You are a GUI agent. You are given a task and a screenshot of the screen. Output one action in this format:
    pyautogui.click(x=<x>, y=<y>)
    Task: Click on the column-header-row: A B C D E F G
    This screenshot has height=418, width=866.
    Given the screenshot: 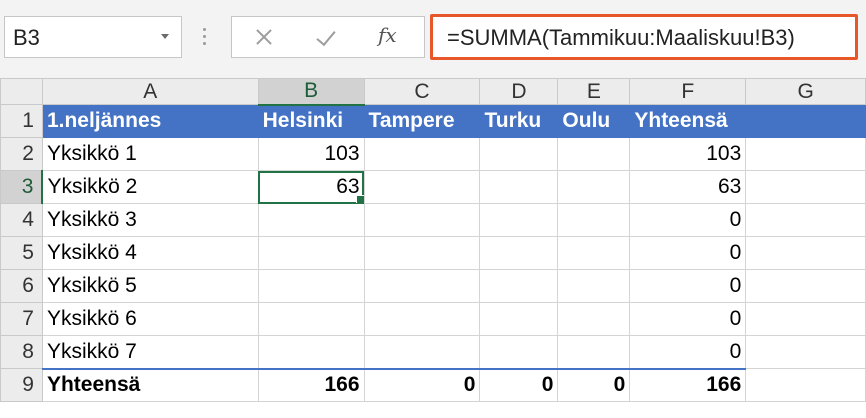 What is the action you would take?
    pyautogui.click(x=433, y=92)
    